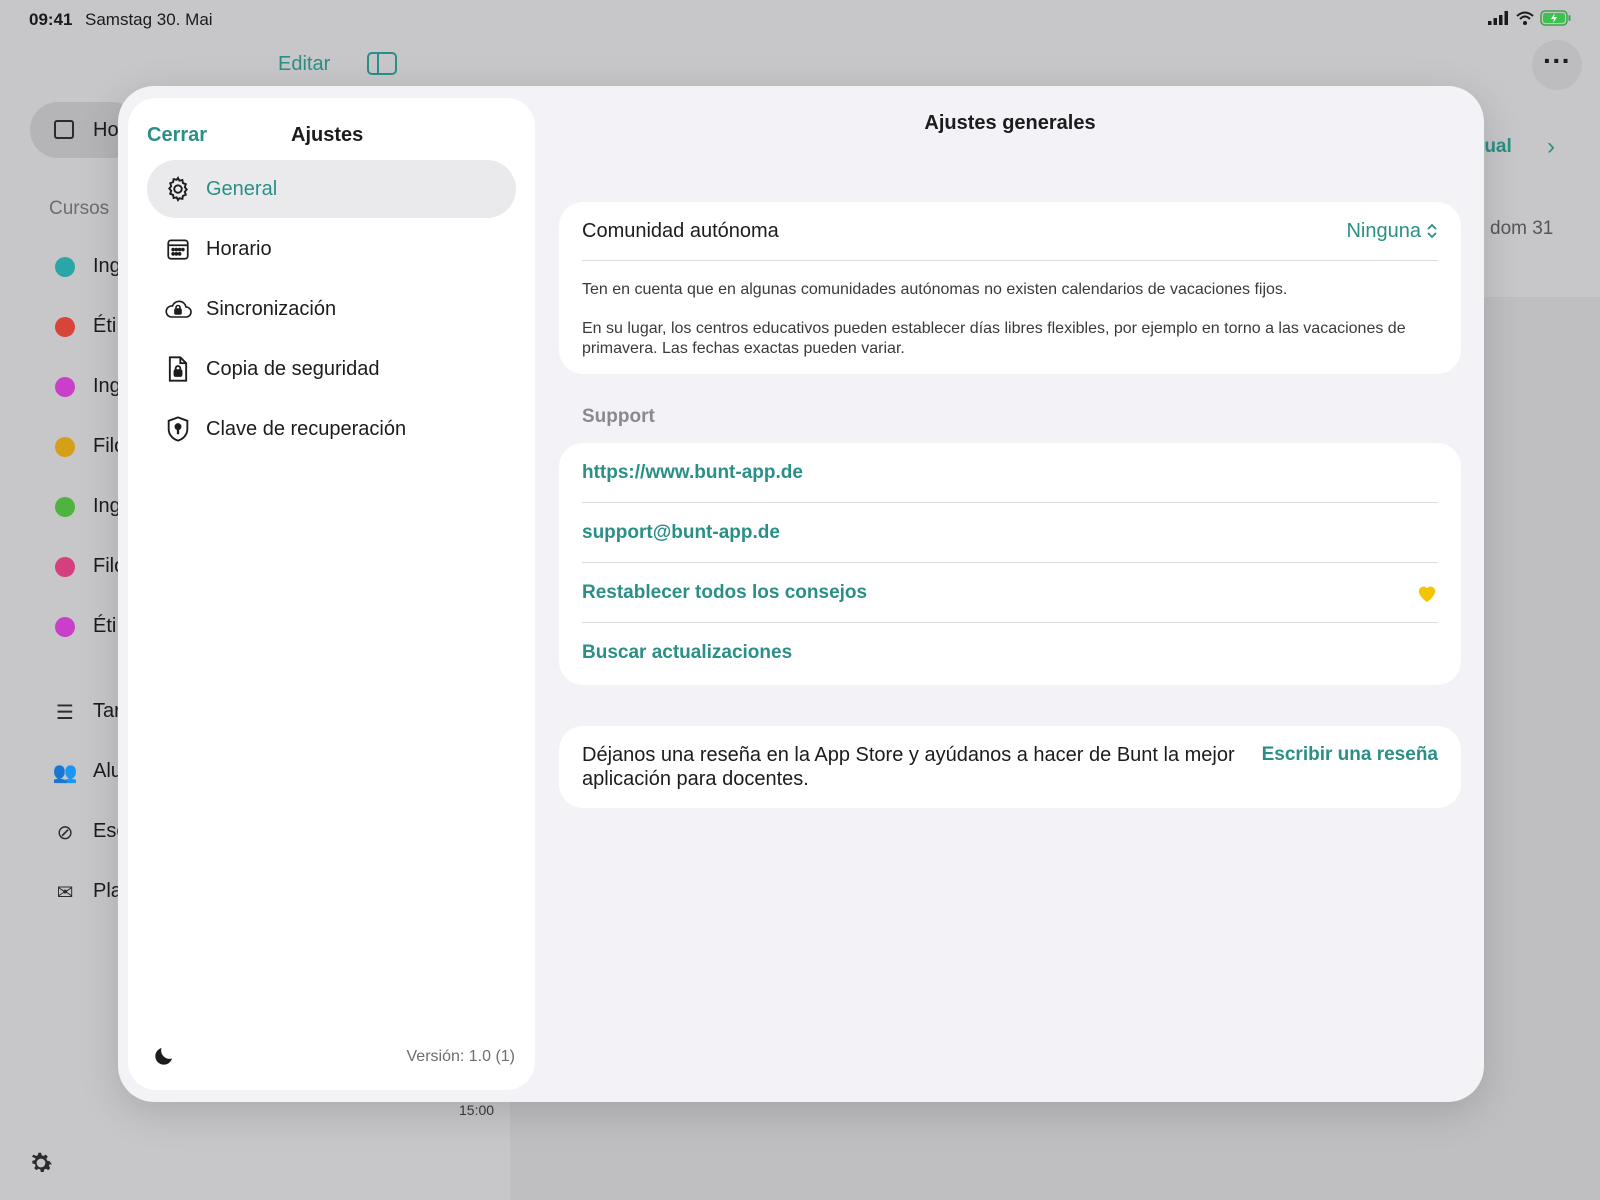 The width and height of the screenshot is (1600, 1200). What do you see at coordinates (1557, 65) in the screenshot?
I see `more-options-button: ···` at bounding box center [1557, 65].